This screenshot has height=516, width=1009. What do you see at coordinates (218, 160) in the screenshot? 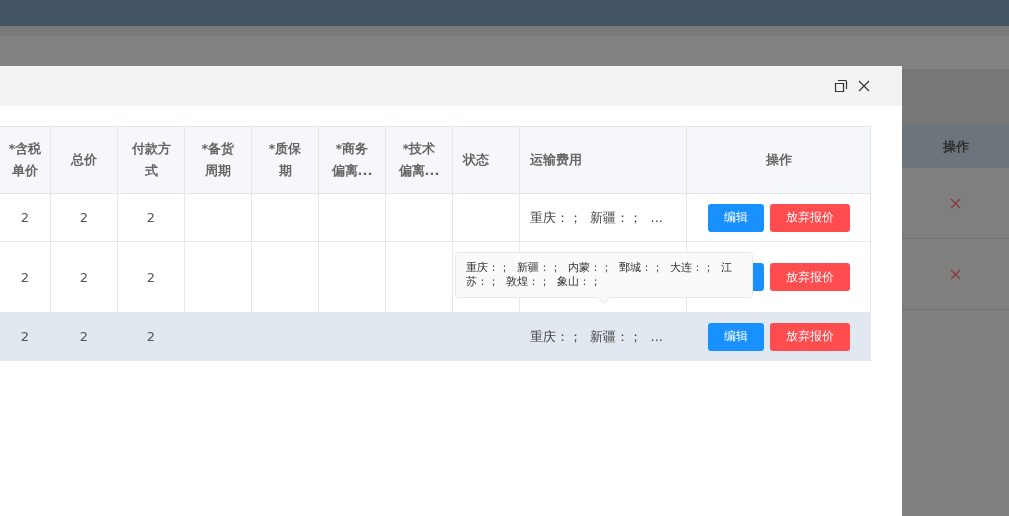
I see `column-header: *备货周期` at bounding box center [218, 160].